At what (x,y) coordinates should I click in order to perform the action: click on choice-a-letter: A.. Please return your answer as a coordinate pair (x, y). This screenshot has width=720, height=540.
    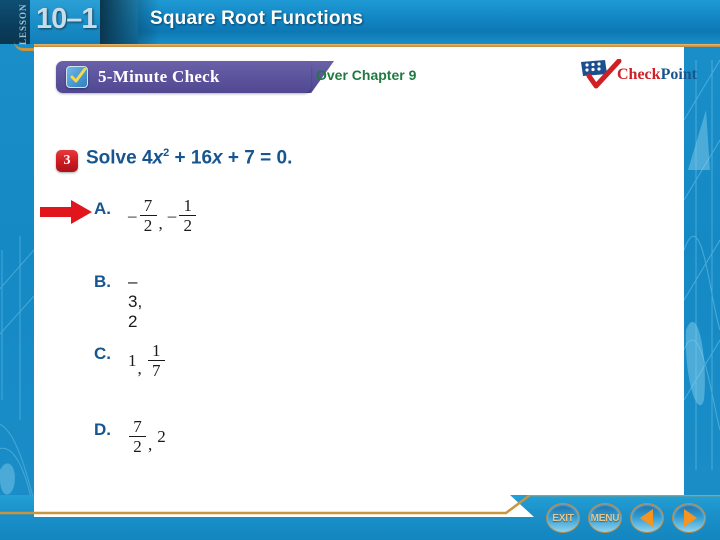
    Looking at the image, I should click on (102, 208).